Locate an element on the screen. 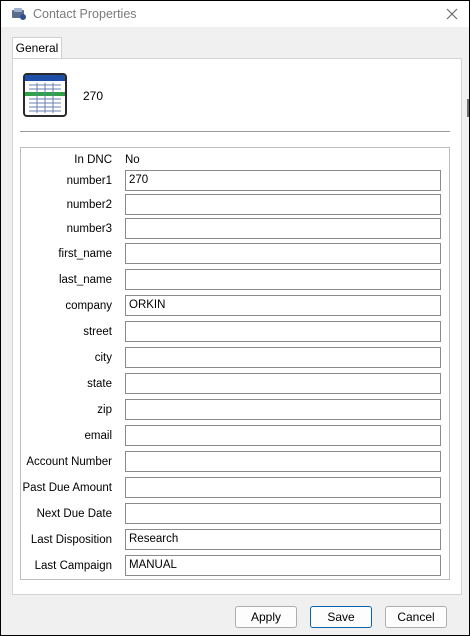  contact-display-name: 270 is located at coordinates (93, 96).